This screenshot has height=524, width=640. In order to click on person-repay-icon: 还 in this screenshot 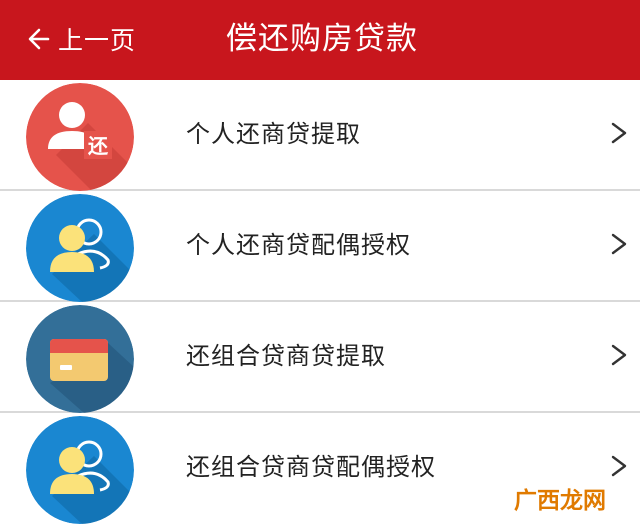, I will do `click(80, 137)`.